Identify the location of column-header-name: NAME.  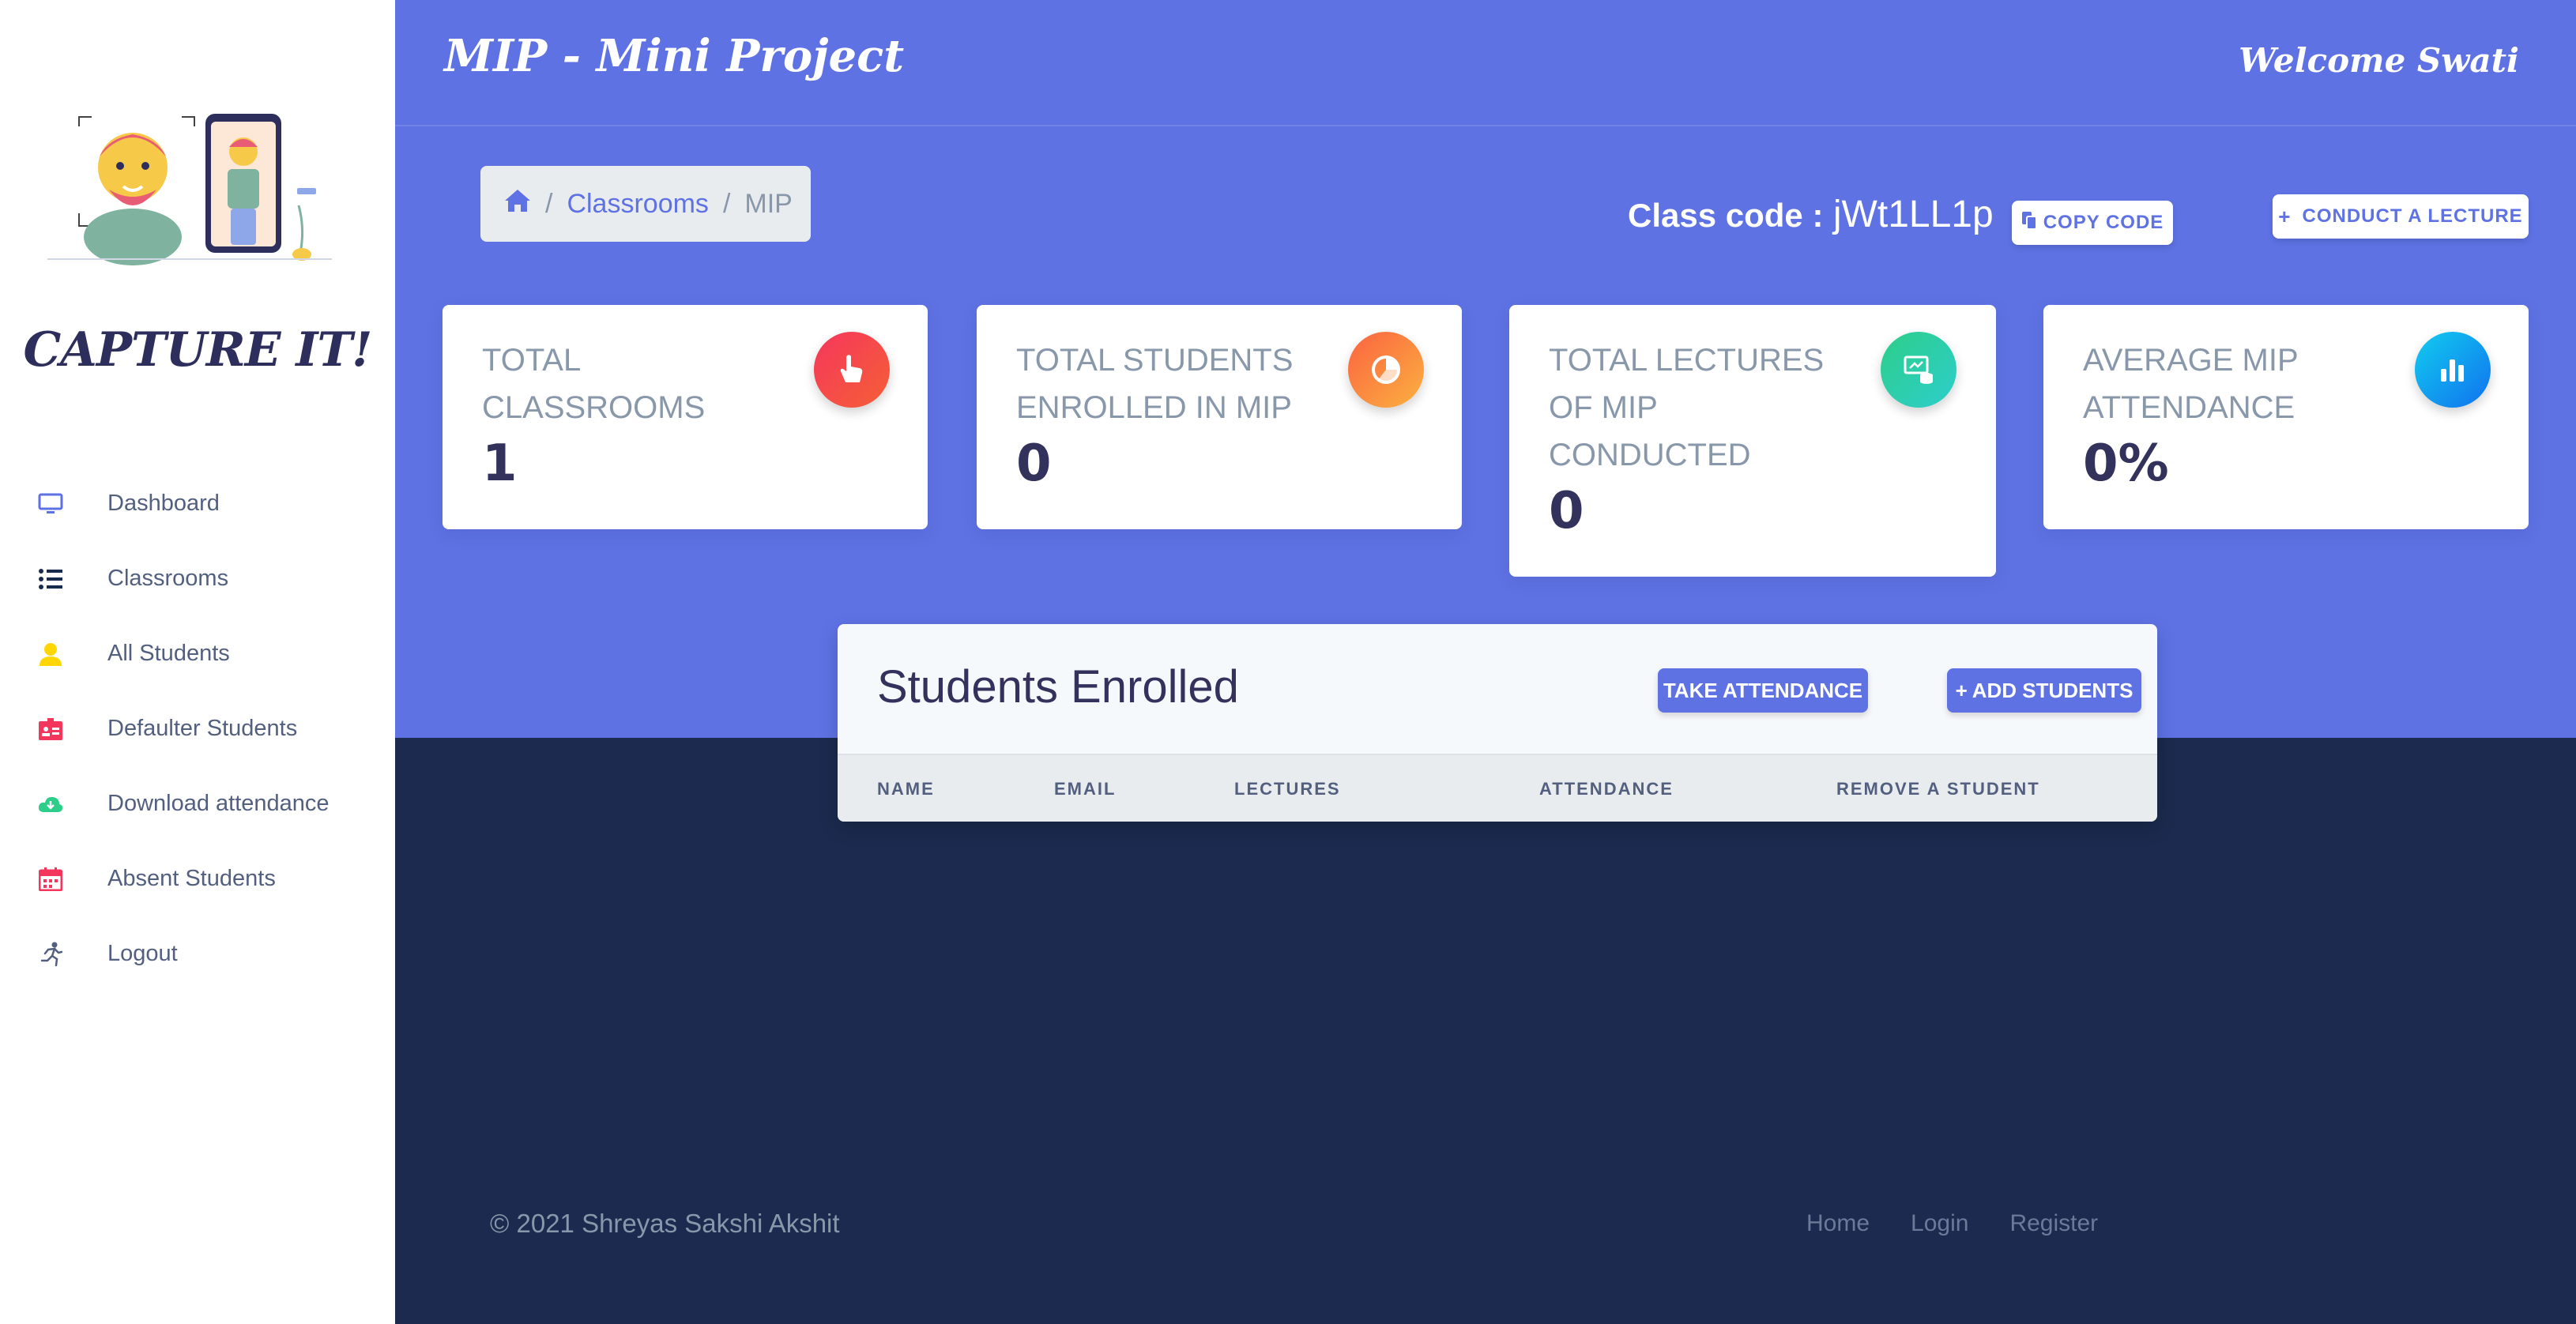
(906, 789).